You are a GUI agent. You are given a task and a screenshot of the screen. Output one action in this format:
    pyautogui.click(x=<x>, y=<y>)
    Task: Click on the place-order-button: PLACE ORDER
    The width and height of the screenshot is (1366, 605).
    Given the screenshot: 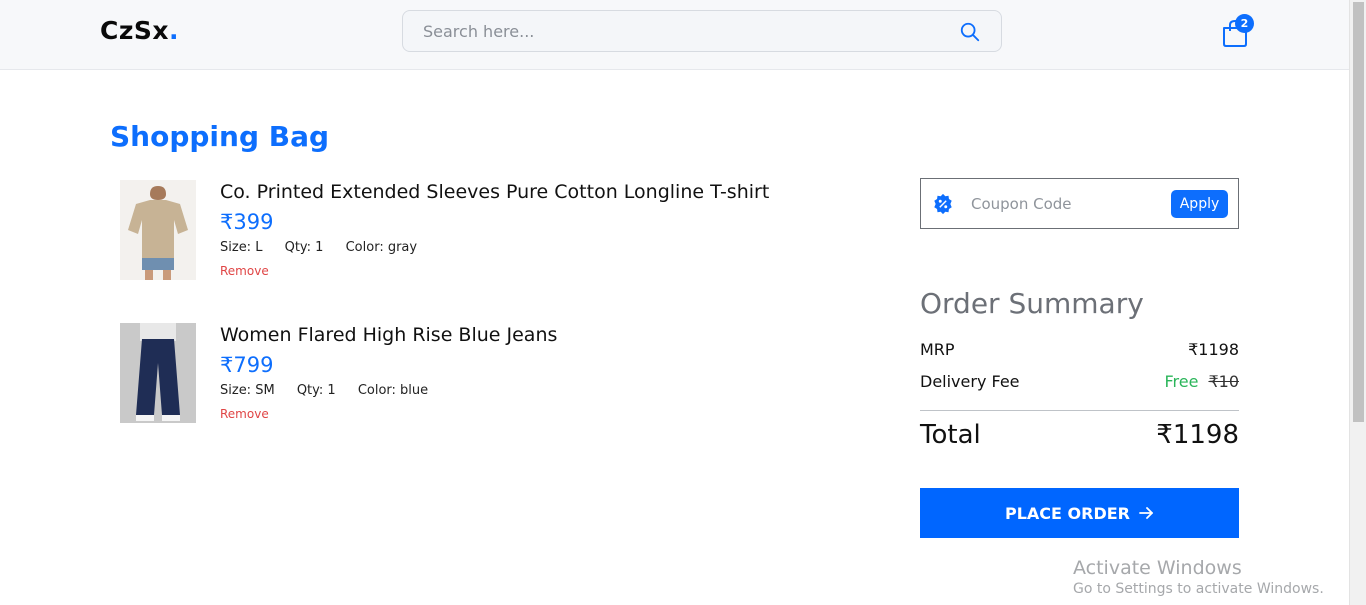 What is the action you would take?
    pyautogui.click(x=1079, y=513)
    